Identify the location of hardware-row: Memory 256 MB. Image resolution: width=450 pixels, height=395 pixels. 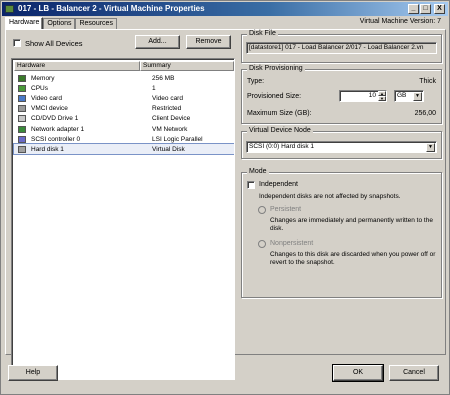
(124, 78).